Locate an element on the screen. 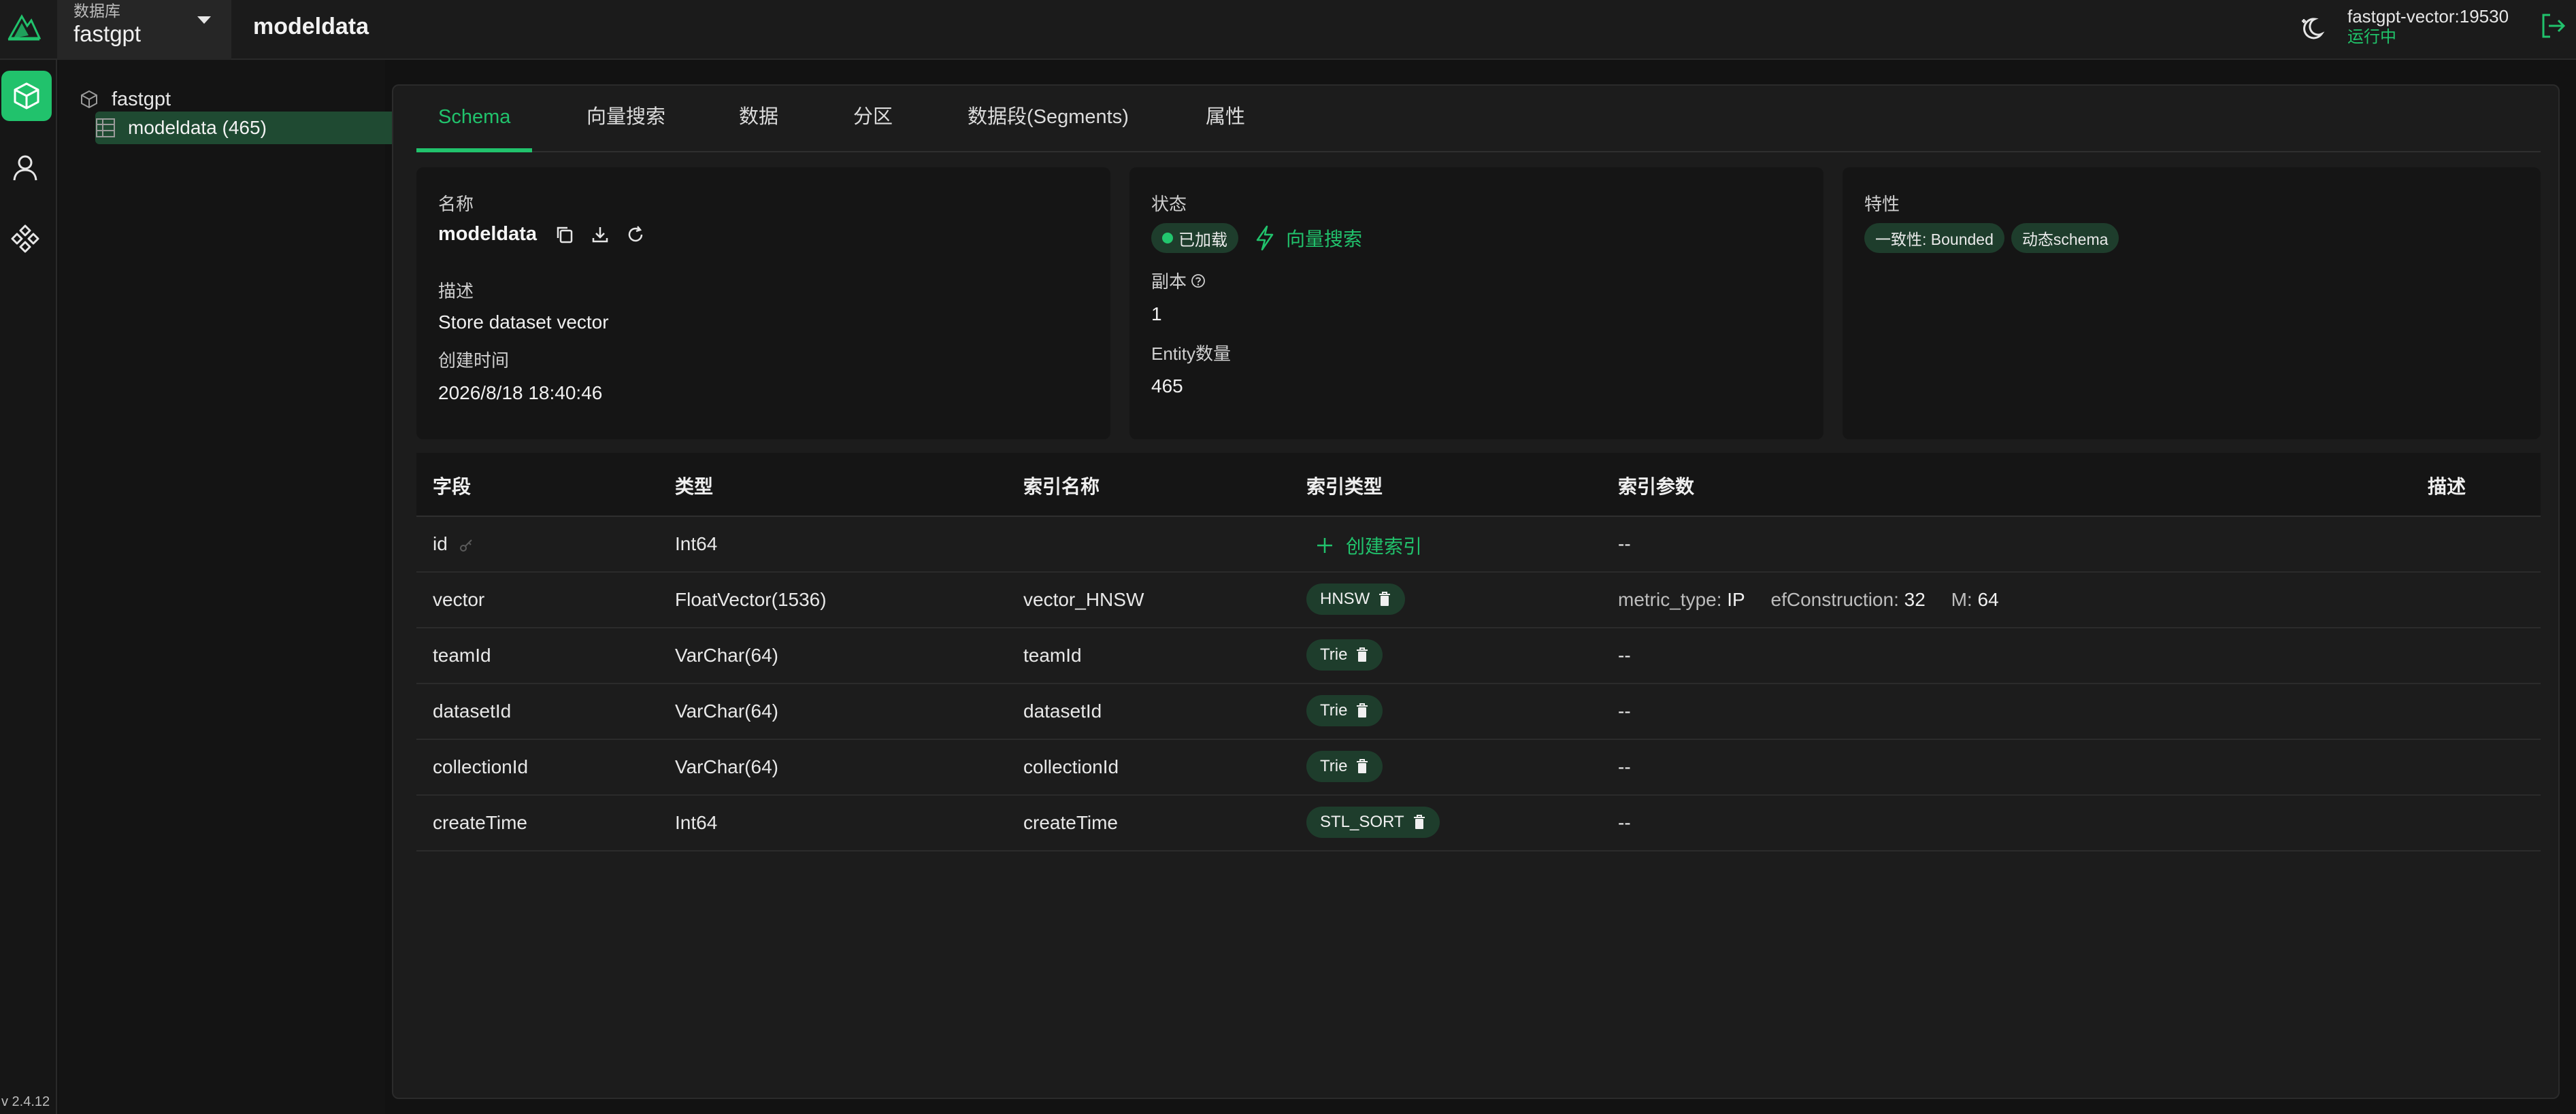 This screenshot has width=2576, height=1114. entity-count-label: Entity数量 is located at coordinates (1191, 353).